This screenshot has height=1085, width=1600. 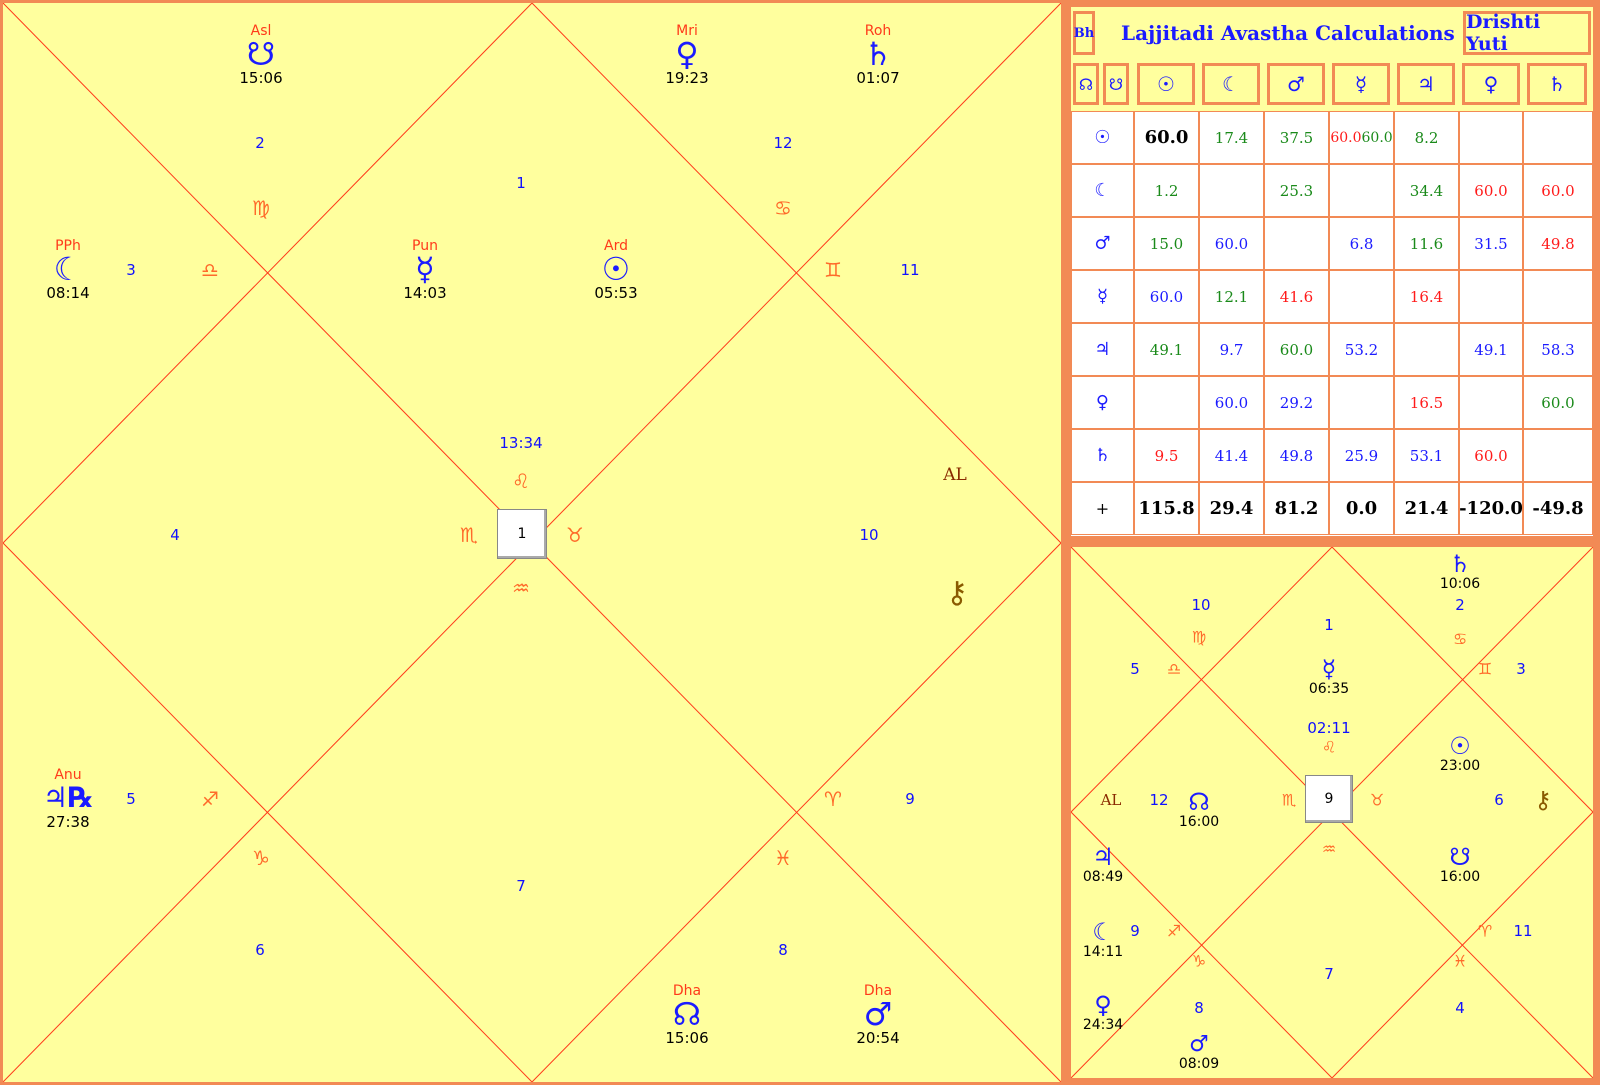 I want to click on sign-icon: ♓, so click(x=783, y=858).